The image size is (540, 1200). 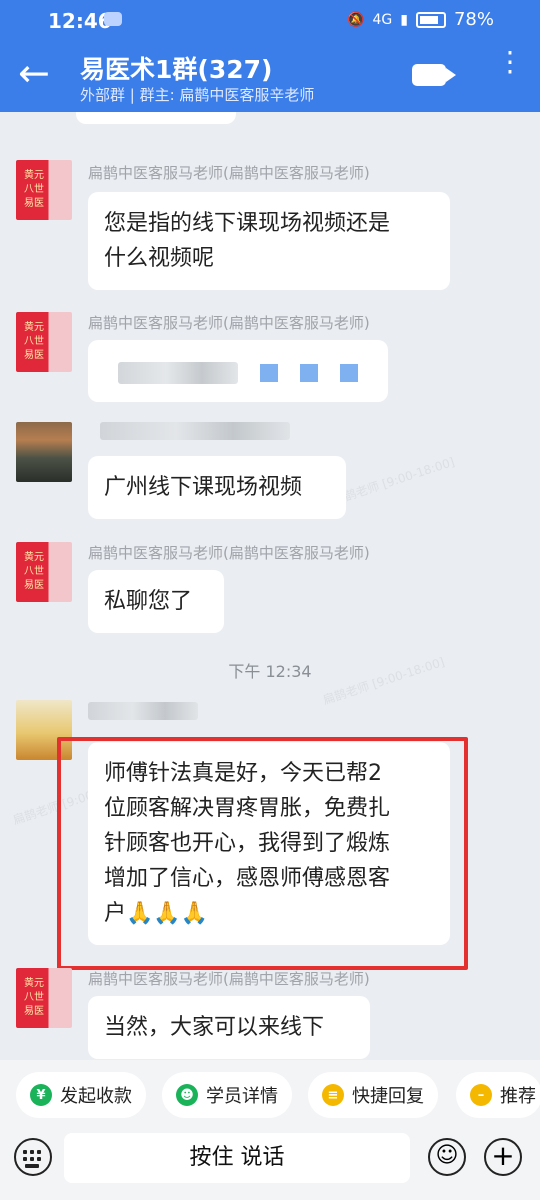 I want to click on chat-bubble: 您是指的线下课现场视频还是 什么视频呢, so click(x=269, y=241).